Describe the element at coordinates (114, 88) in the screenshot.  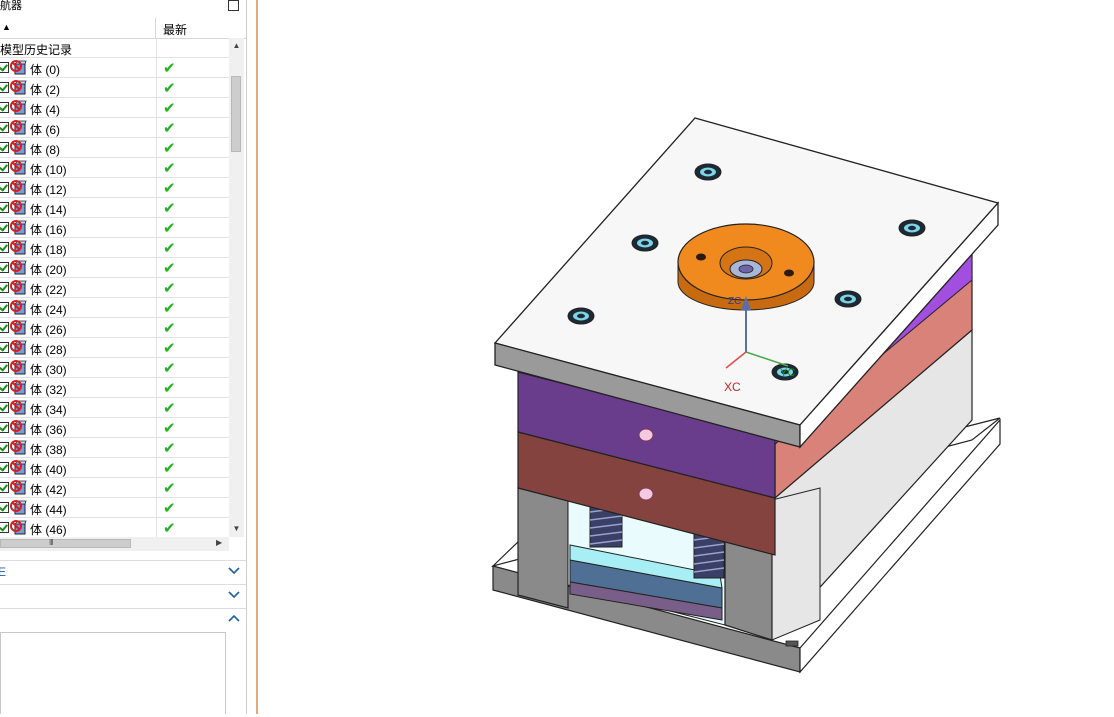
I see `tree-item-body: 体 (2) ✔` at that location.